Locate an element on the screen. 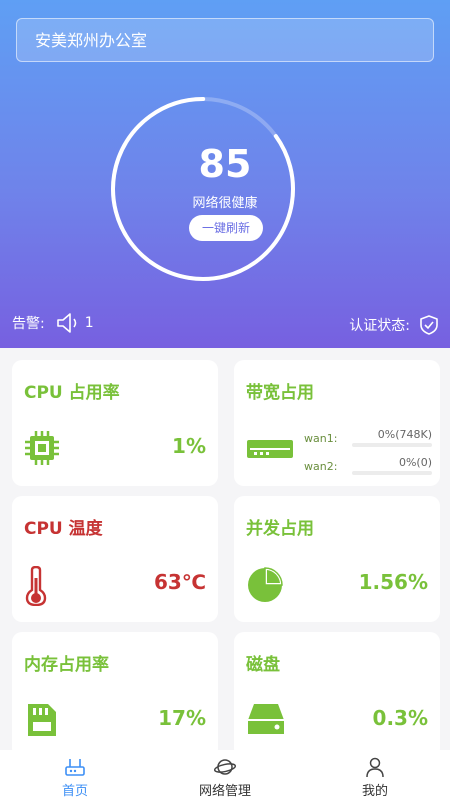 This screenshot has height=800, width=450. hard-drive-icon is located at coordinates (266, 719).